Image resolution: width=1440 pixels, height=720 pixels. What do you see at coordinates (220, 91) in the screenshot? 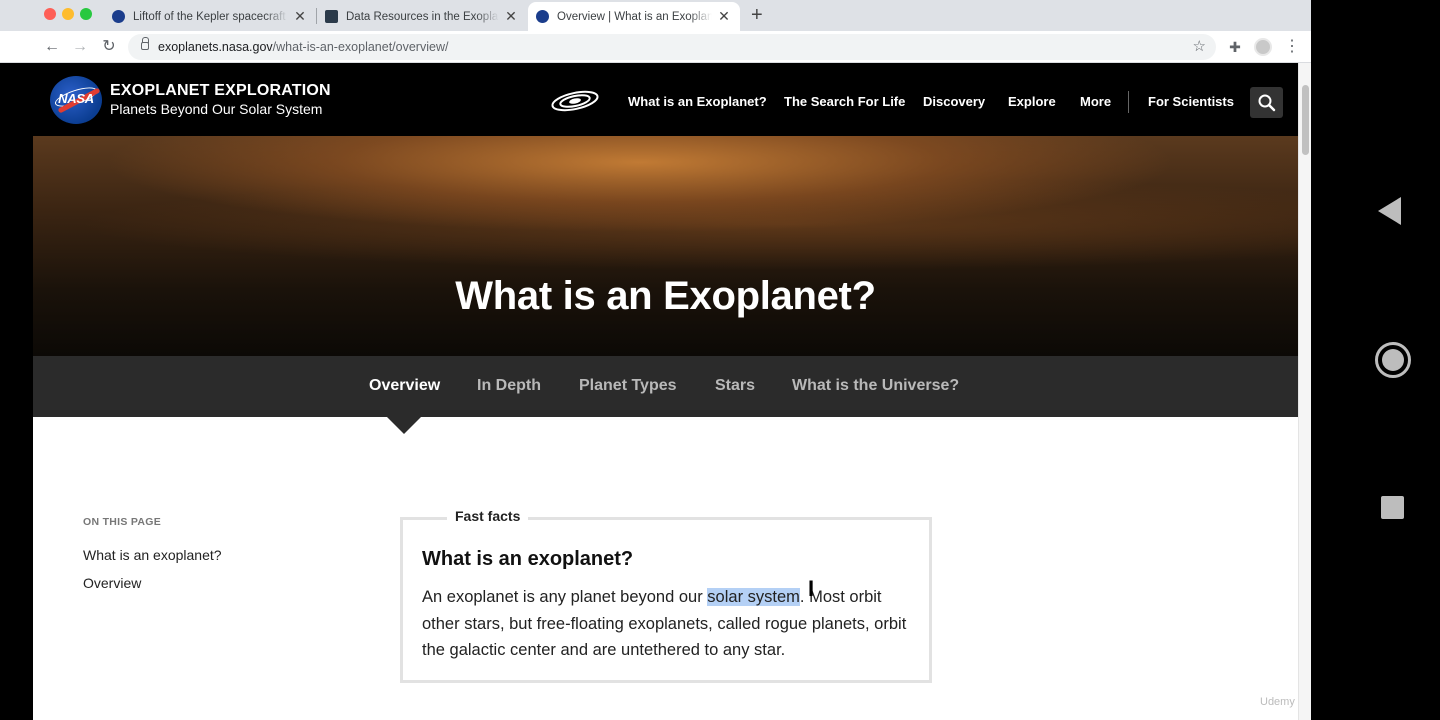
I see `site-brand-title: EXOPLANET EXPLORATION` at bounding box center [220, 91].